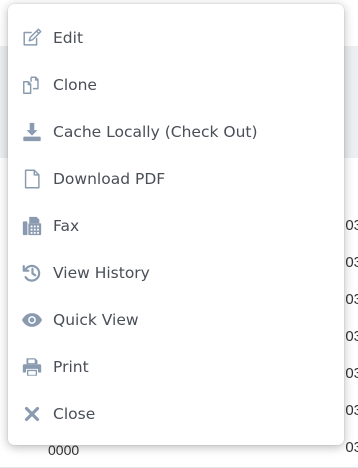  What do you see at coordinates (32, 132) in the screenshot?
I see `download-icon` at bounding box center [32, 132].